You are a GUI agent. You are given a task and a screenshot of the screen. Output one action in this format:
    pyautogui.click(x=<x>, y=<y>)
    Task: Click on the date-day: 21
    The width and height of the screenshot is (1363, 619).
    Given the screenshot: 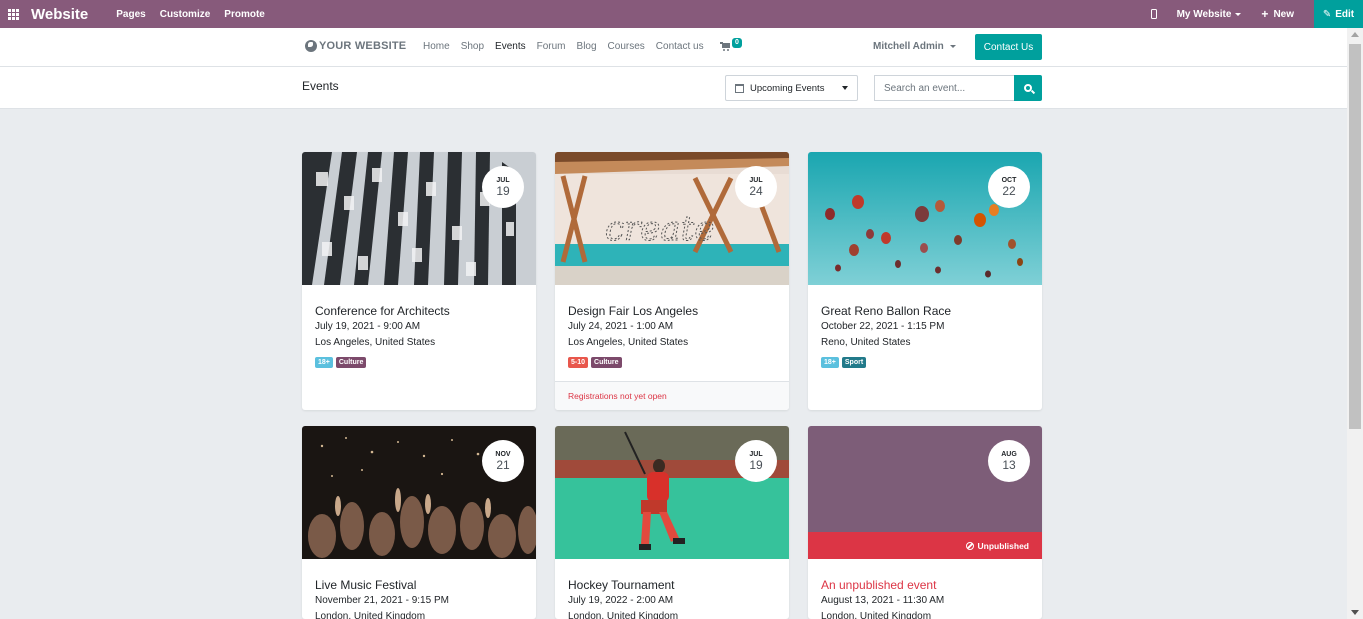 What is the action you would take?
    pyautogui.click(x=503, y=464)
    